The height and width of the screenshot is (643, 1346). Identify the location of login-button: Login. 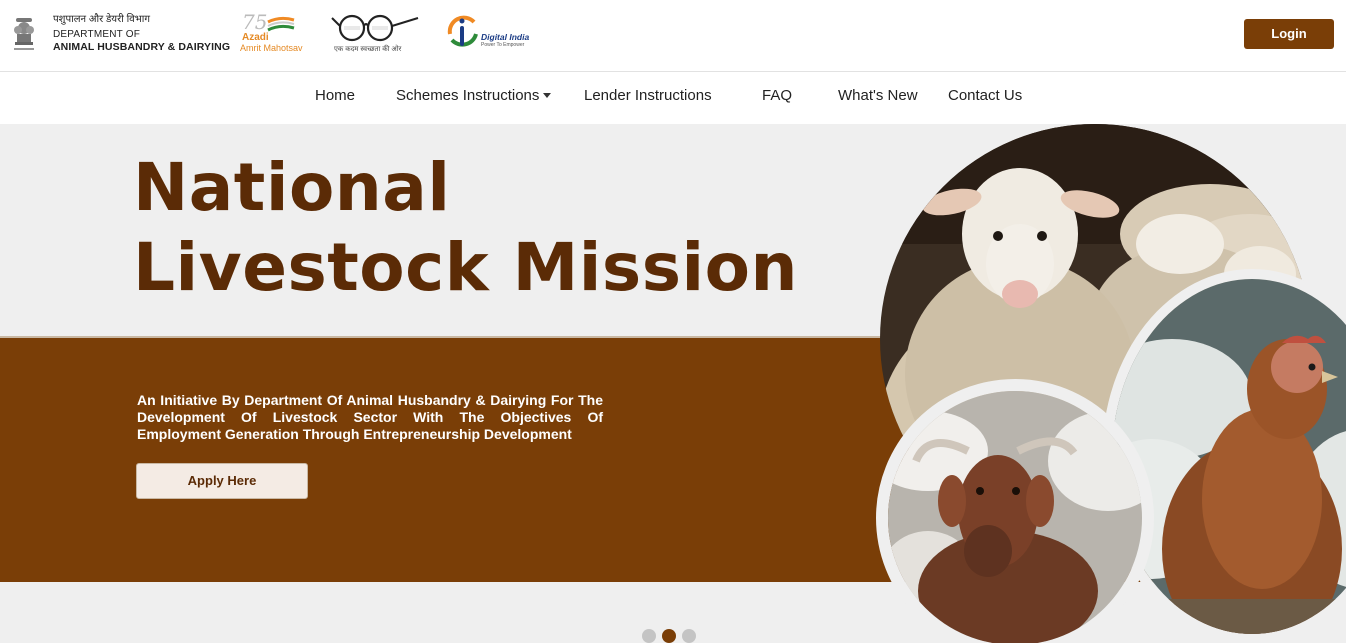
(1289, 34).